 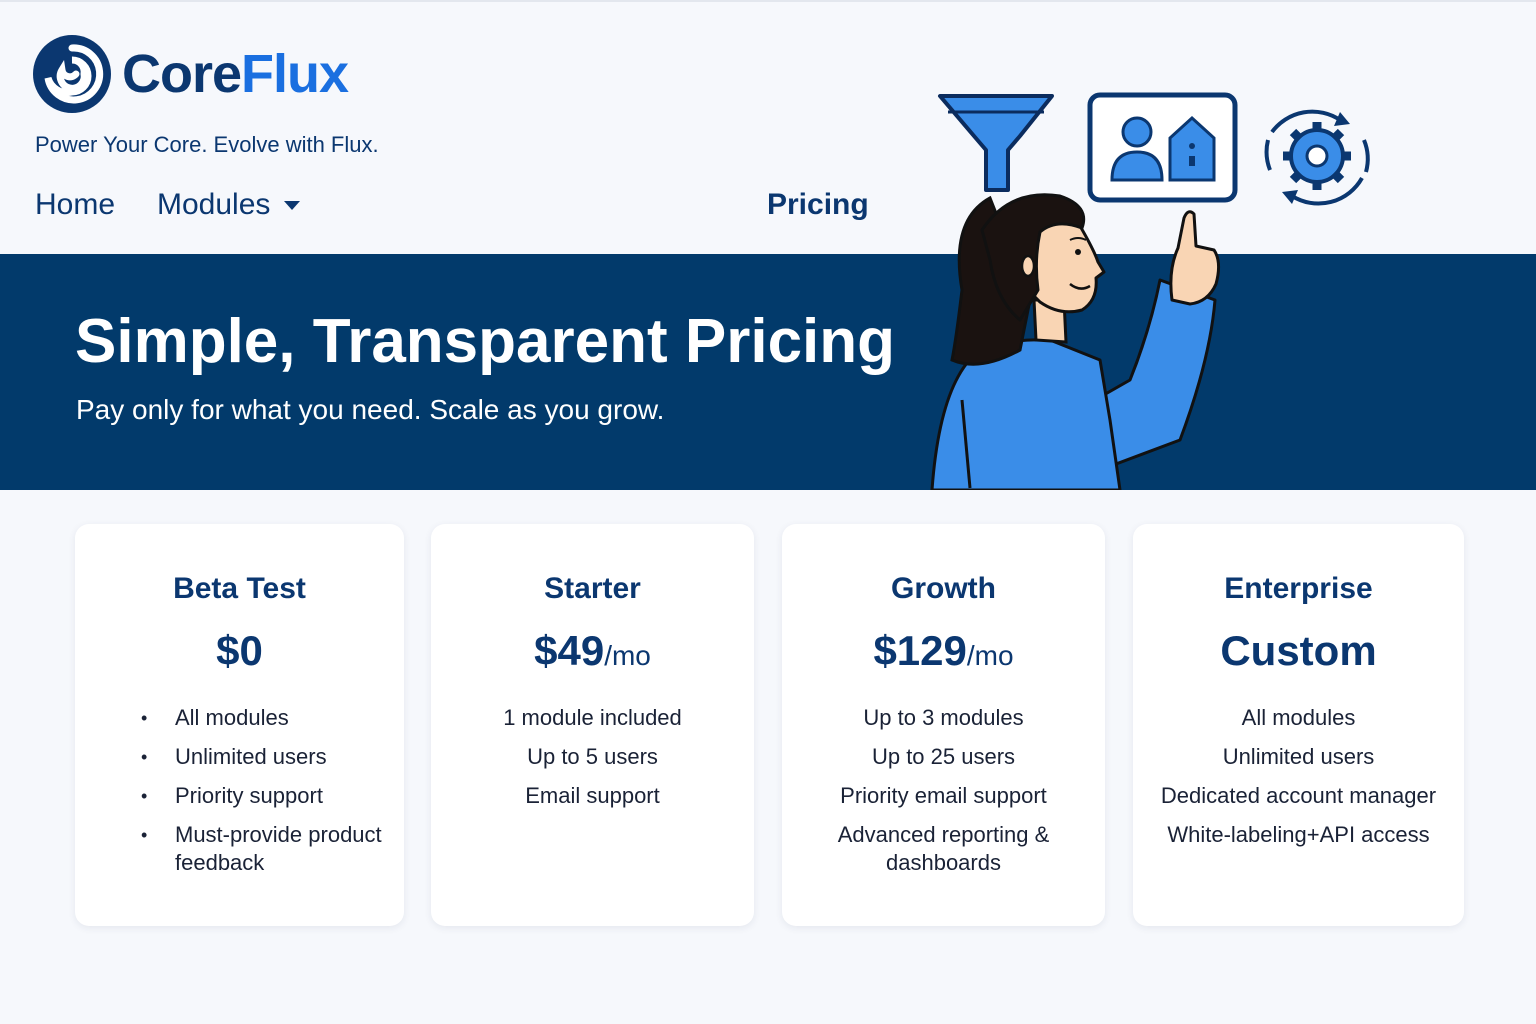 I want to click on plan-feature-item: Email support, so click(x=592, y=796).